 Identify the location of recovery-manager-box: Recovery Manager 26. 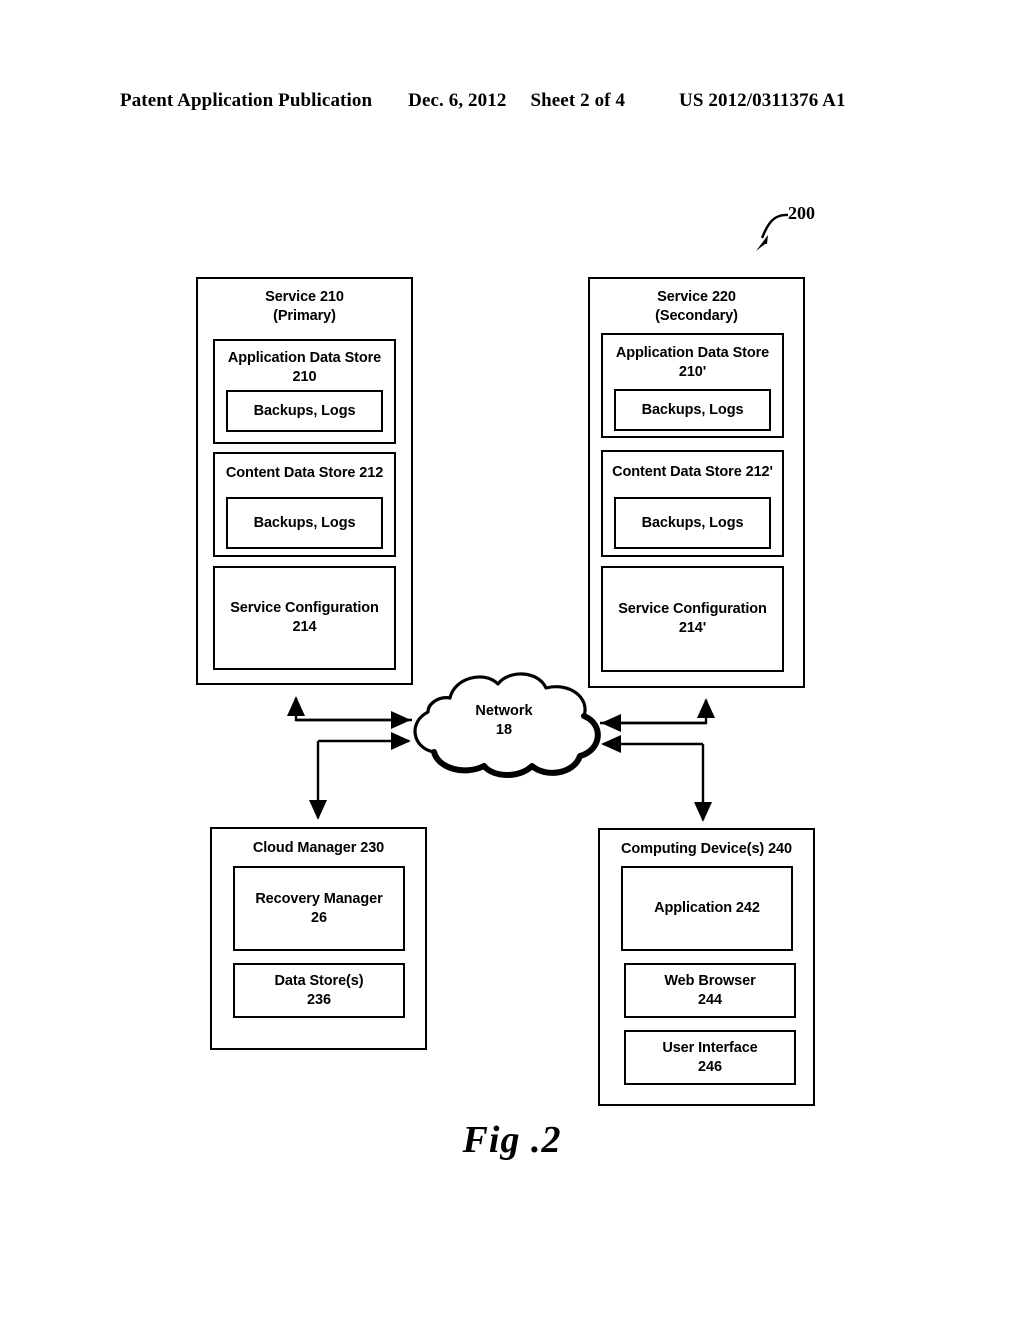
(319, 908).